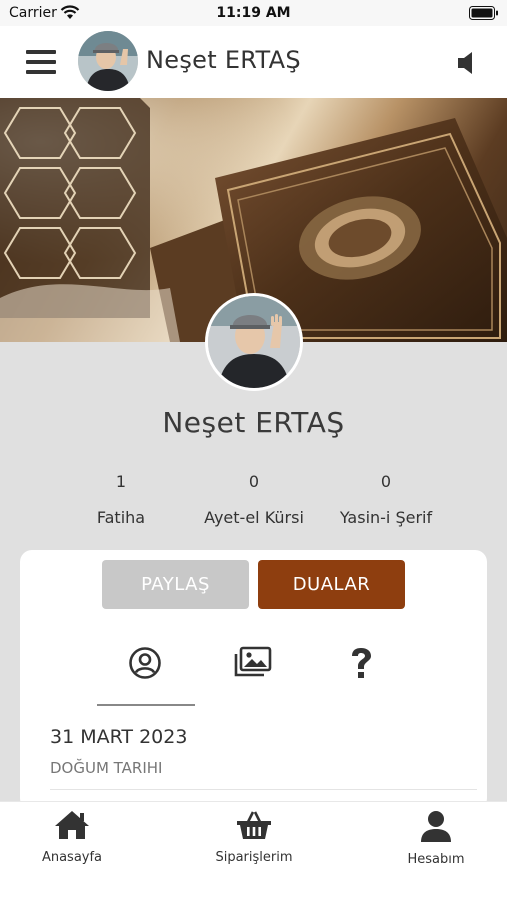 This screenshot has height=900, width=507. Describe the element at coordinates (119, 737) in the screenshot. I see `birth-date-value: 31 MART 2023` at that location.